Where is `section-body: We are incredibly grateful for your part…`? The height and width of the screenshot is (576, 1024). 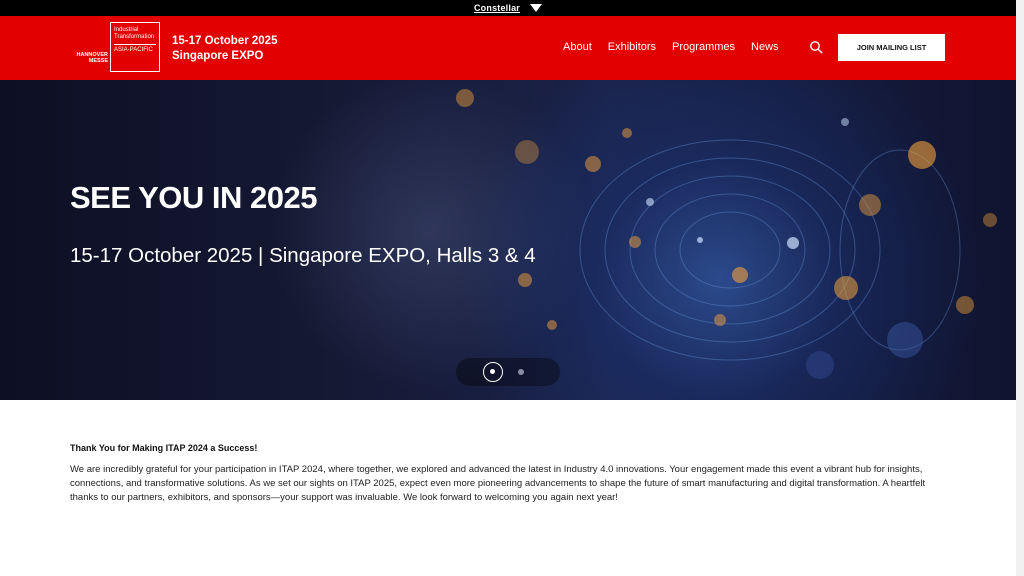 section-body: We are incredibly grateful for your part… is located at coordinates (498, 483).